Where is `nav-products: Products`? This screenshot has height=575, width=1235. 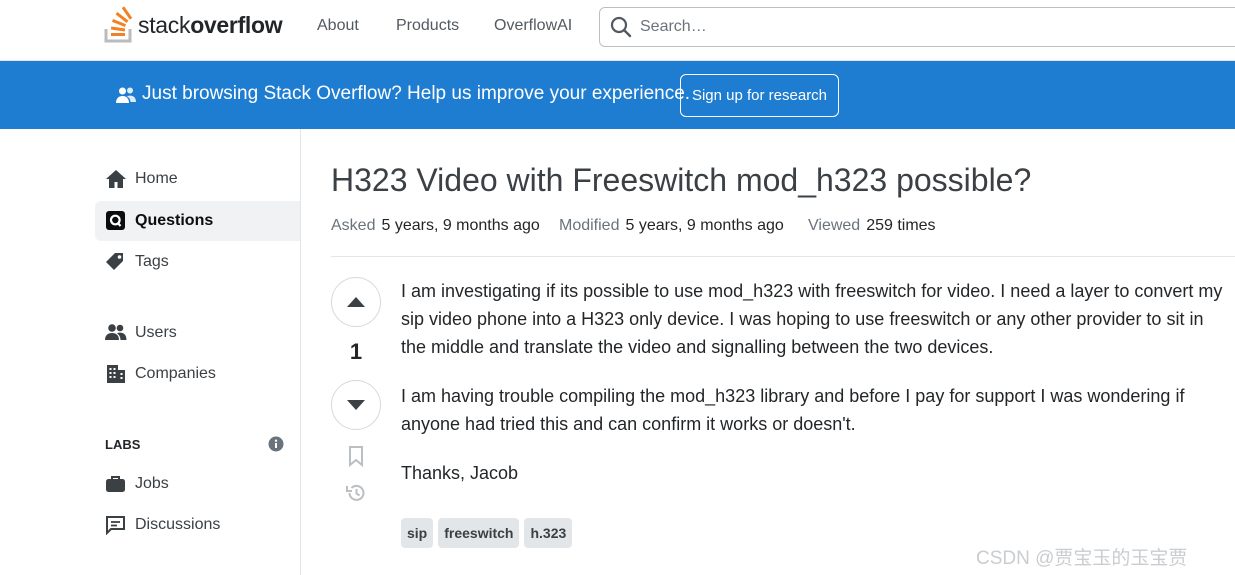 nav-products: Products is located at coordinates (427, 26).